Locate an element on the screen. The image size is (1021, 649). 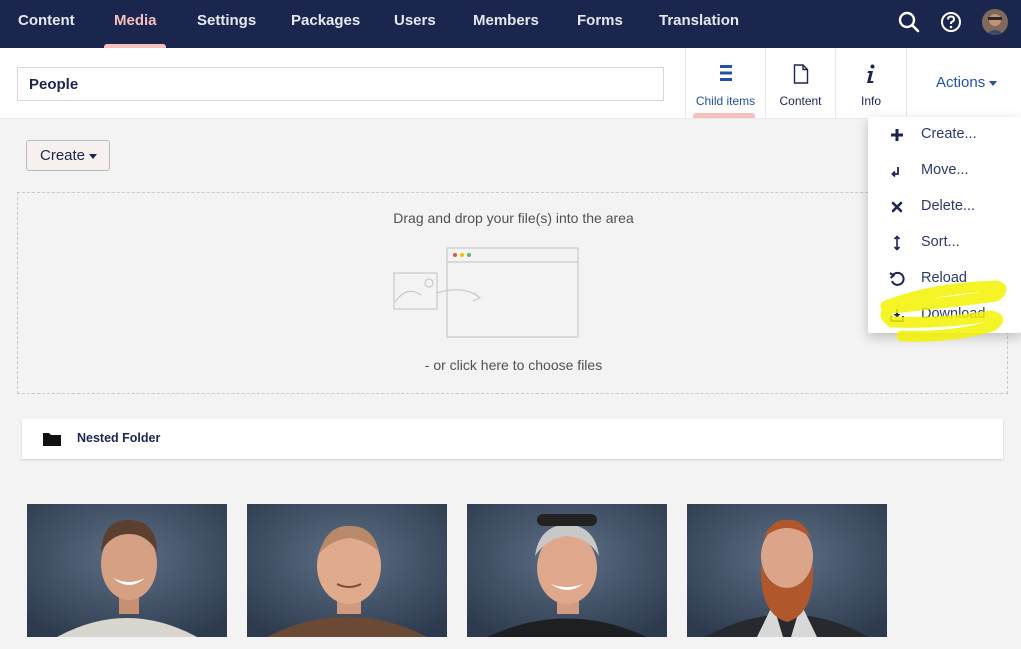
search-icon is located at coordinates (909, 22).